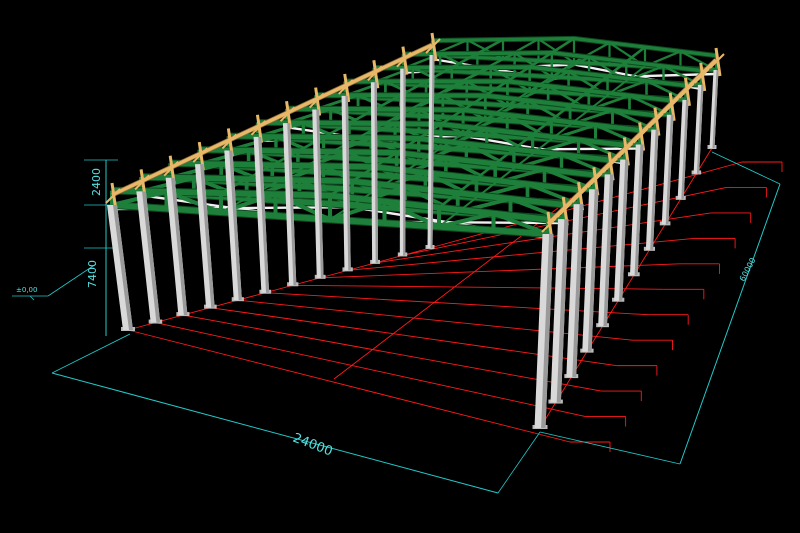  I want to click on dimension-column-height-label: 7400, so click(92, 274).